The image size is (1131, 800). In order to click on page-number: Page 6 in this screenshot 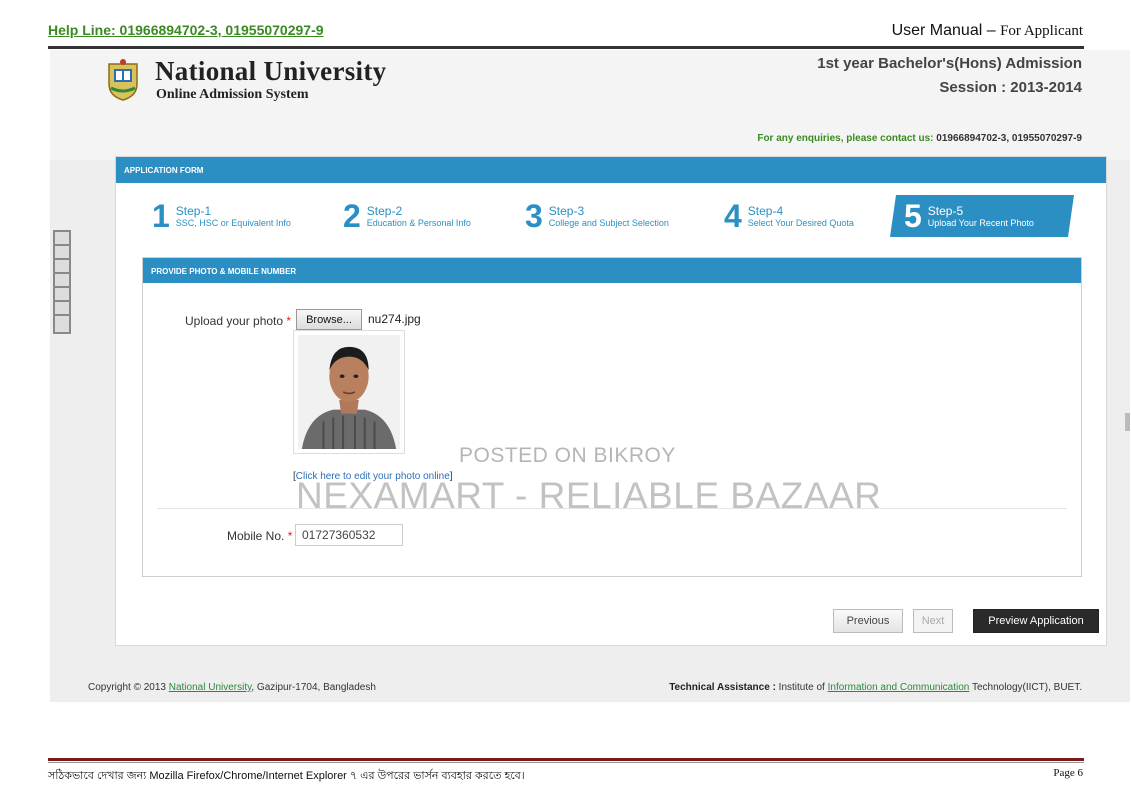, I will do `click(1068, 773)`.